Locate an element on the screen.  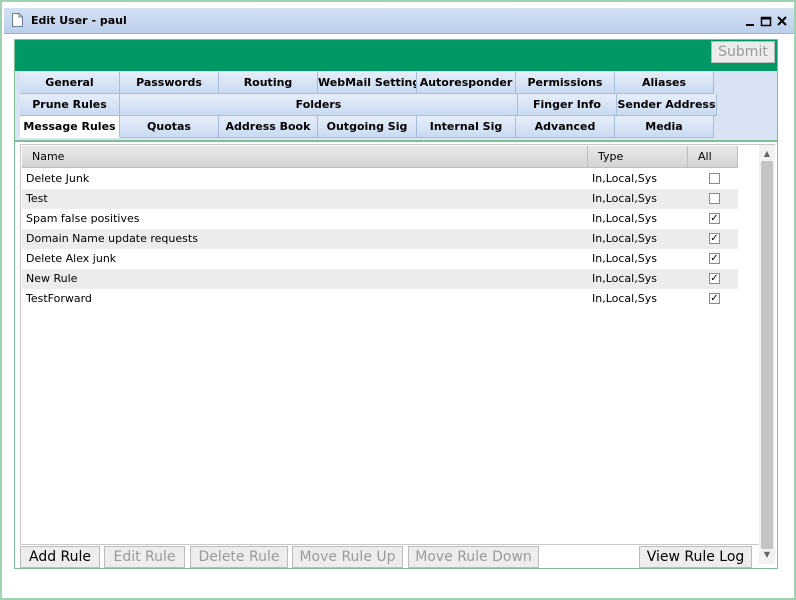
tab-outgoing-sig: Outgoing Sig is located at coordinates (367, 127).